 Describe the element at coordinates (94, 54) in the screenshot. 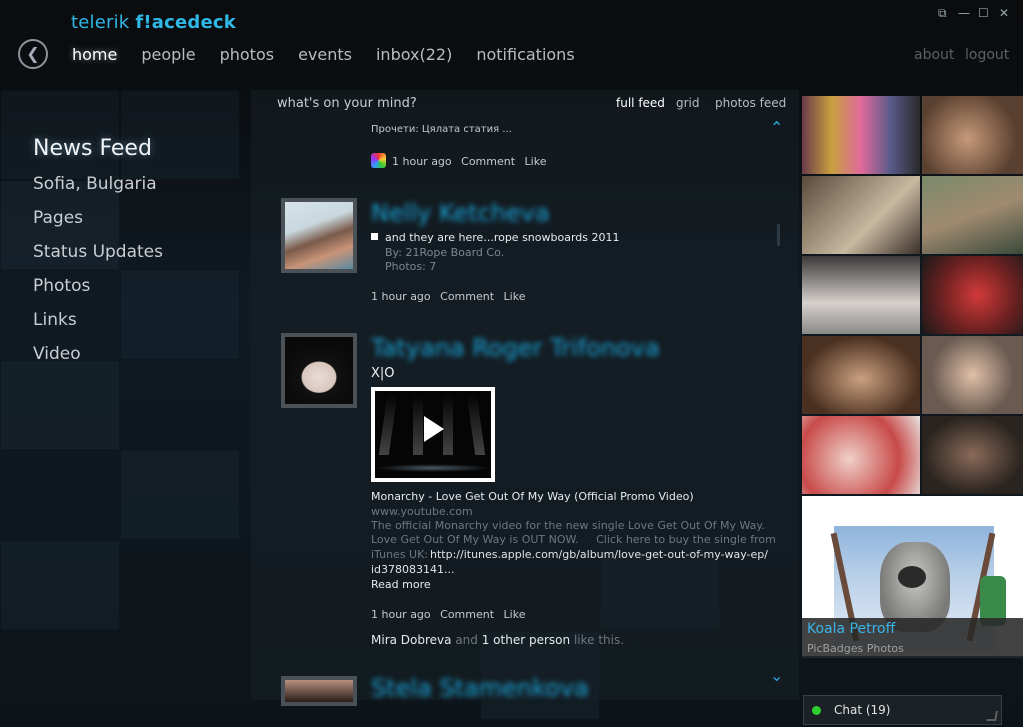

I see `nav-home: home` at that location.